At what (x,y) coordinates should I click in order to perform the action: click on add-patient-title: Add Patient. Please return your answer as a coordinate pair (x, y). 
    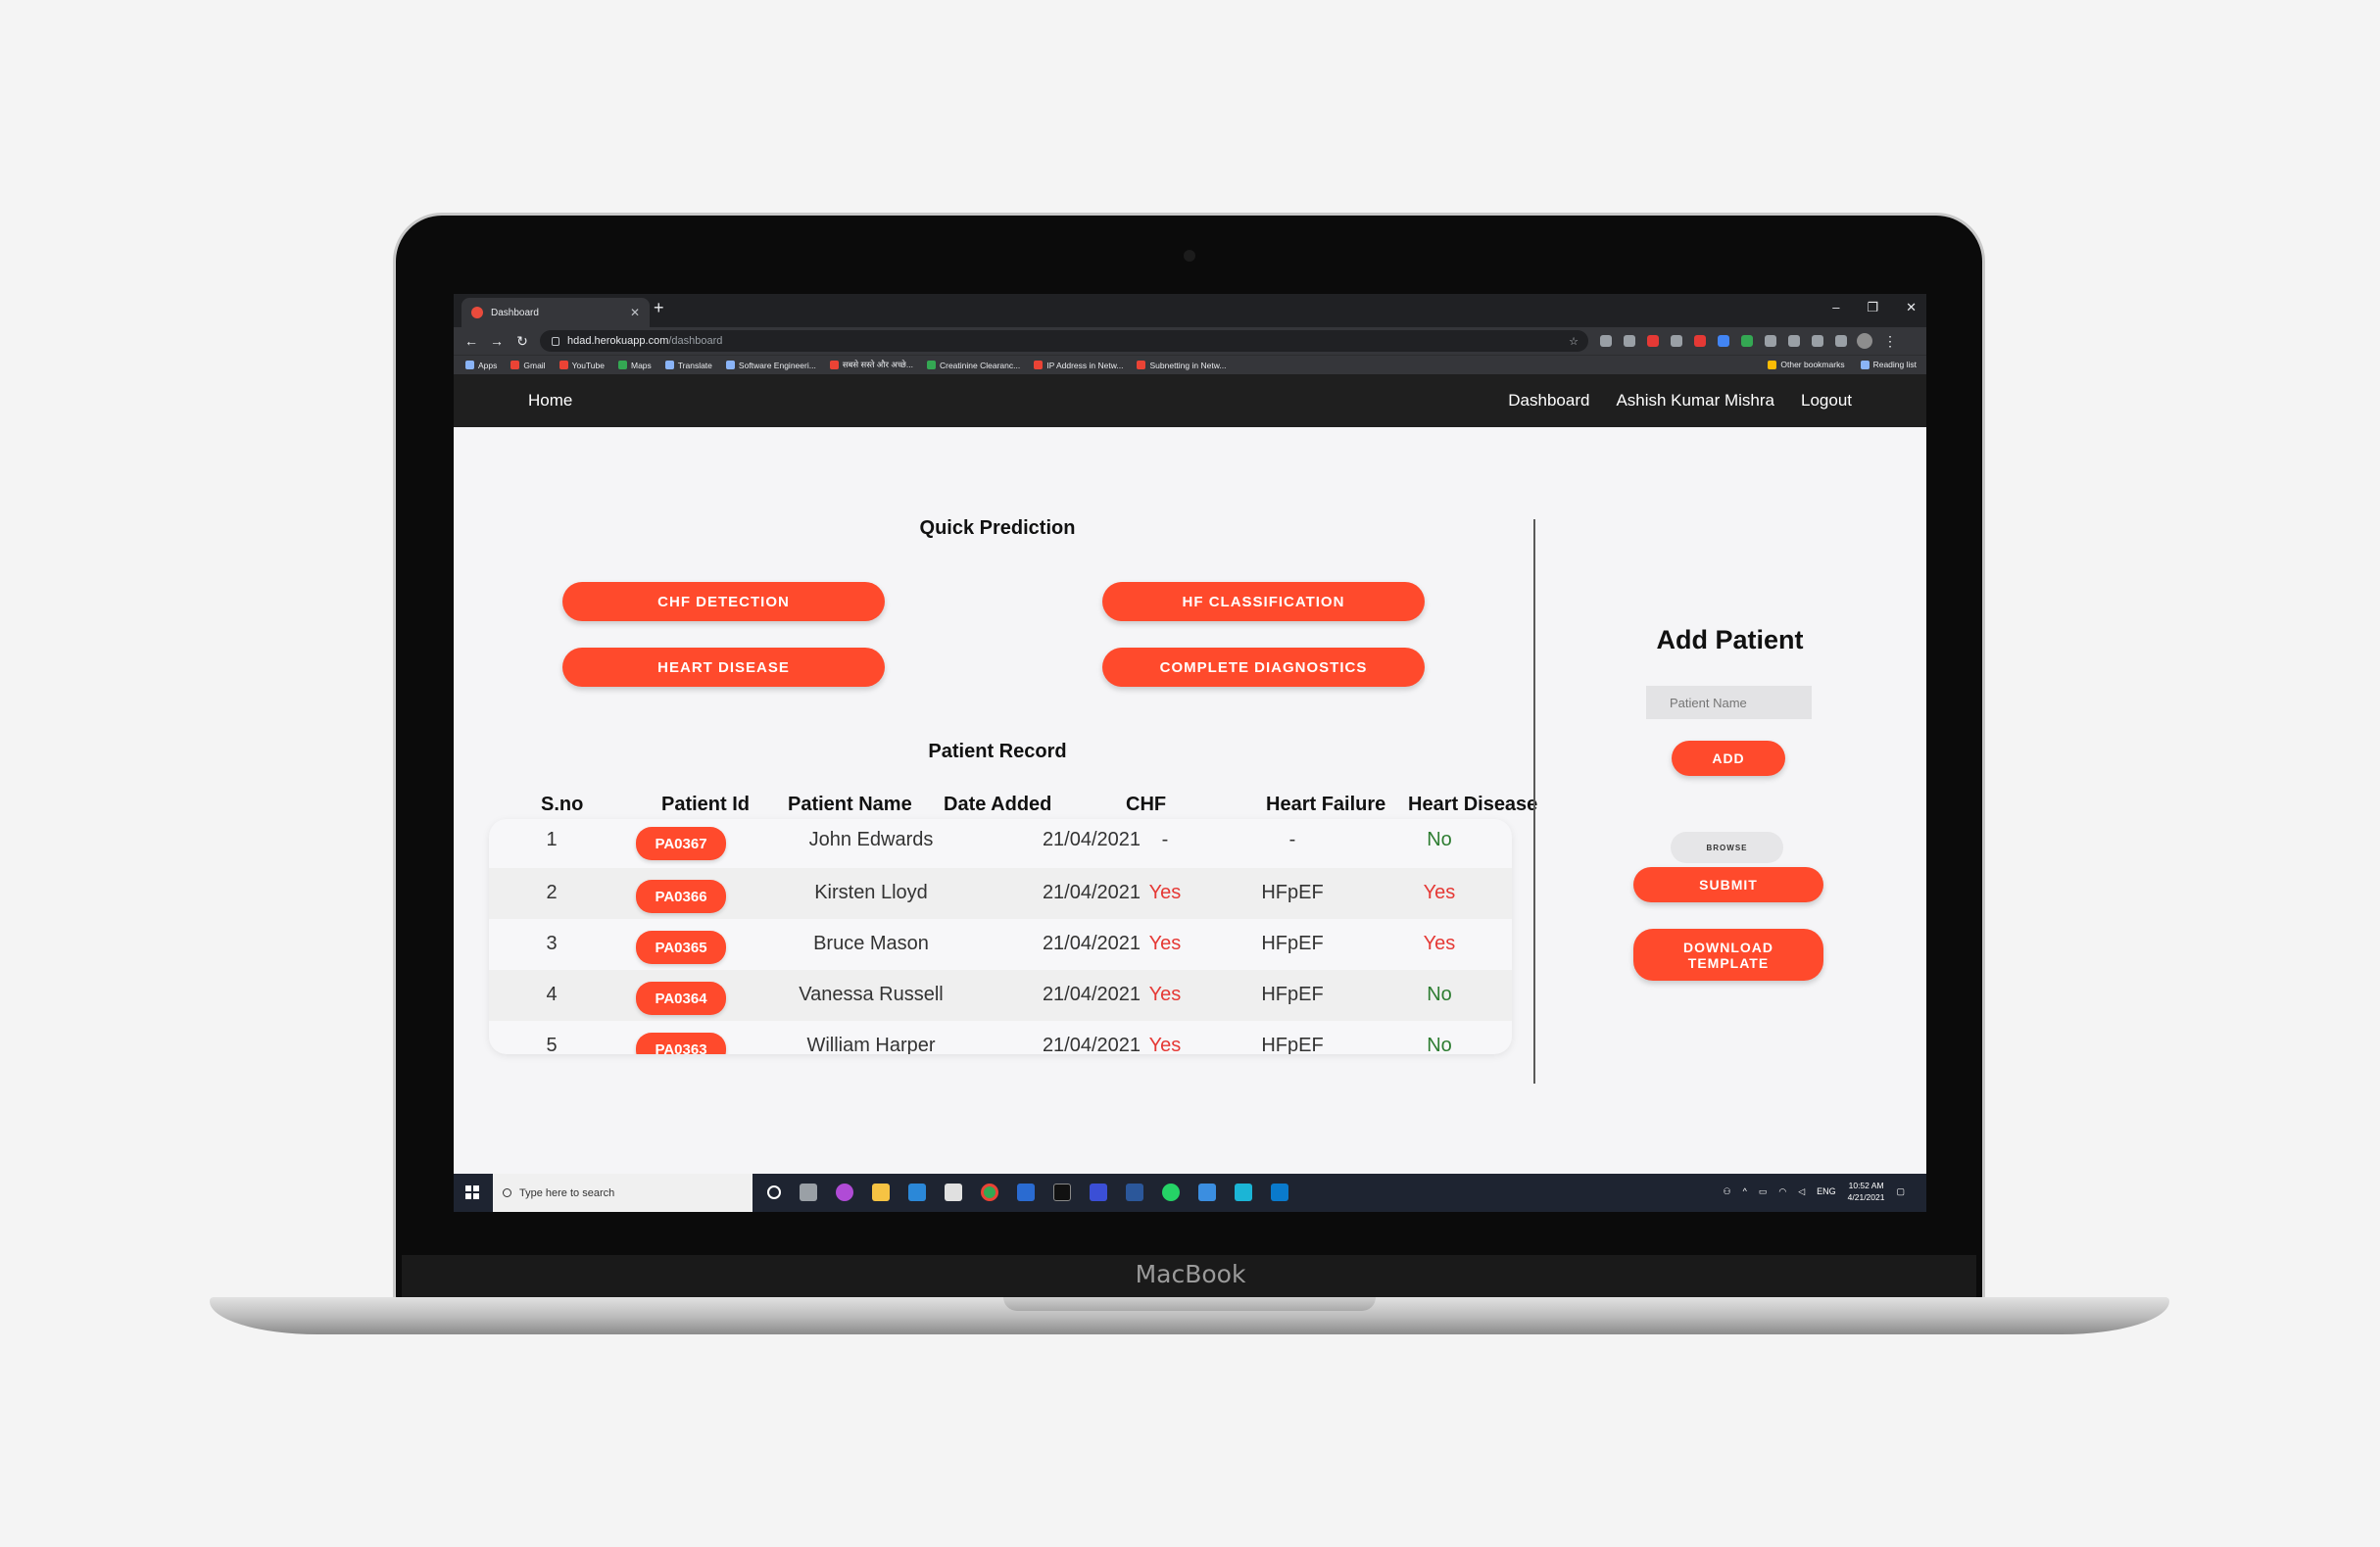
    Looking at the image, I should click on (1730, 639).